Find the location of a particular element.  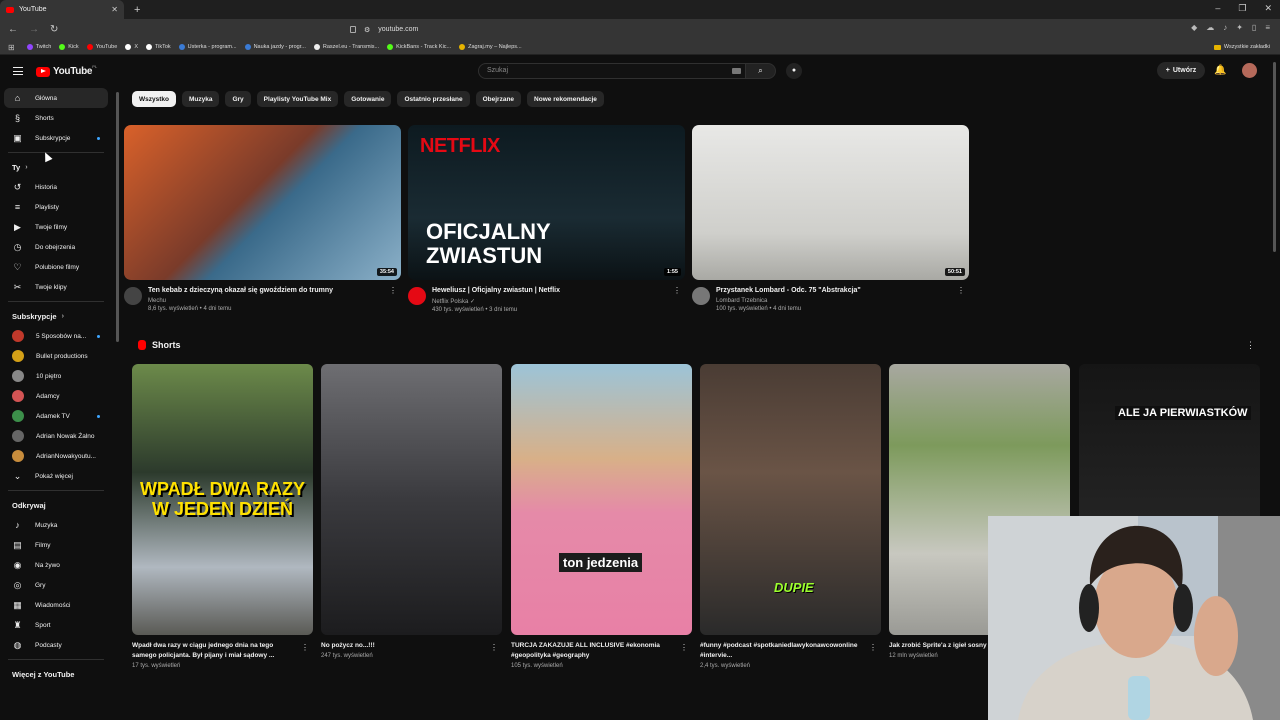

vpn-icon: ☁ is located at coordinates (1210, 27).